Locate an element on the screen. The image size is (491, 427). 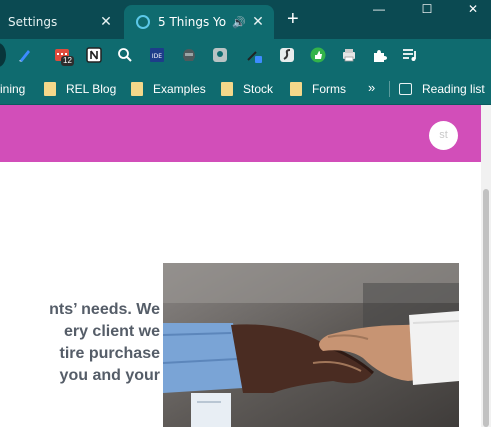
new-tab-button: + is located at coordinates (293, 19).